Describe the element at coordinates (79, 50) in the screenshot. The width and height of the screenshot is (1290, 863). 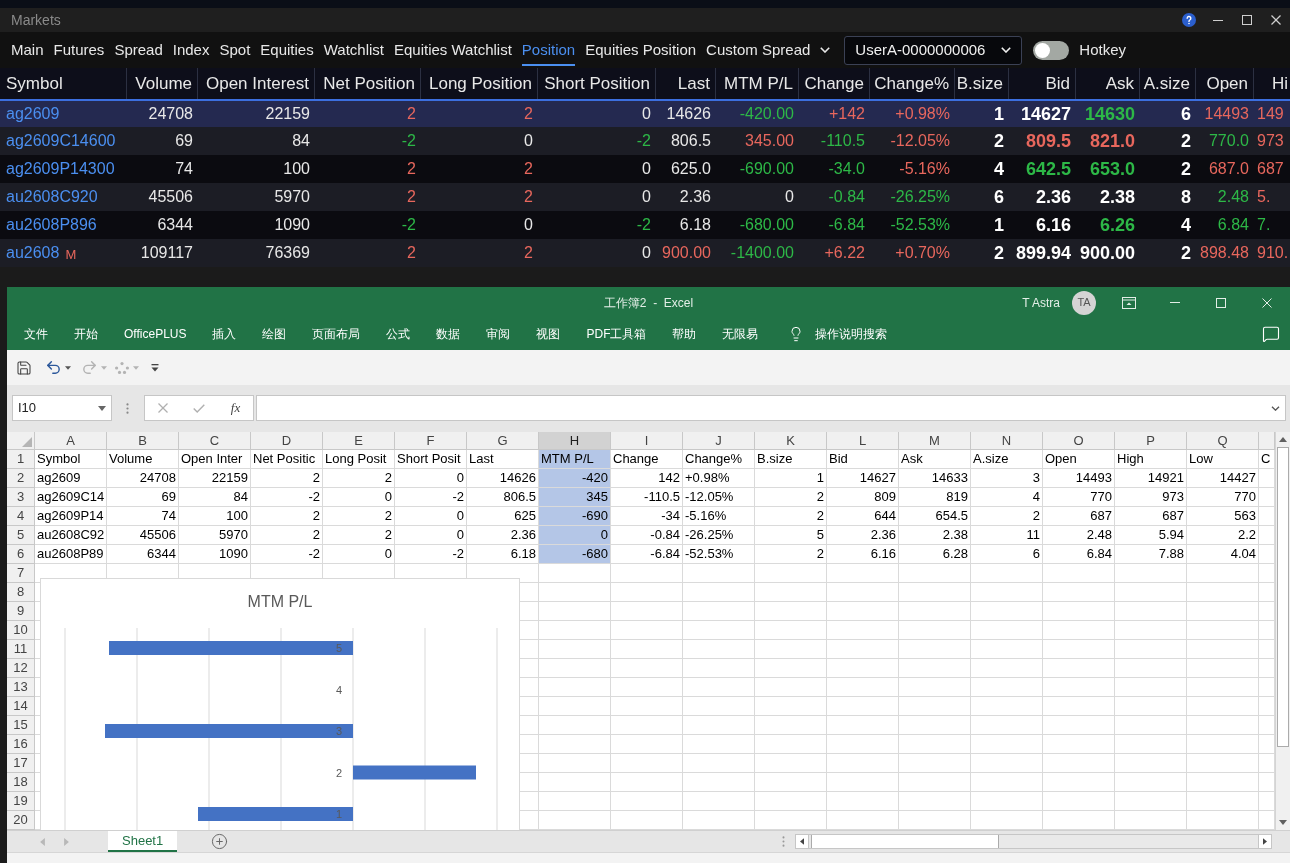
I see `view-tab: Futures` at that location.